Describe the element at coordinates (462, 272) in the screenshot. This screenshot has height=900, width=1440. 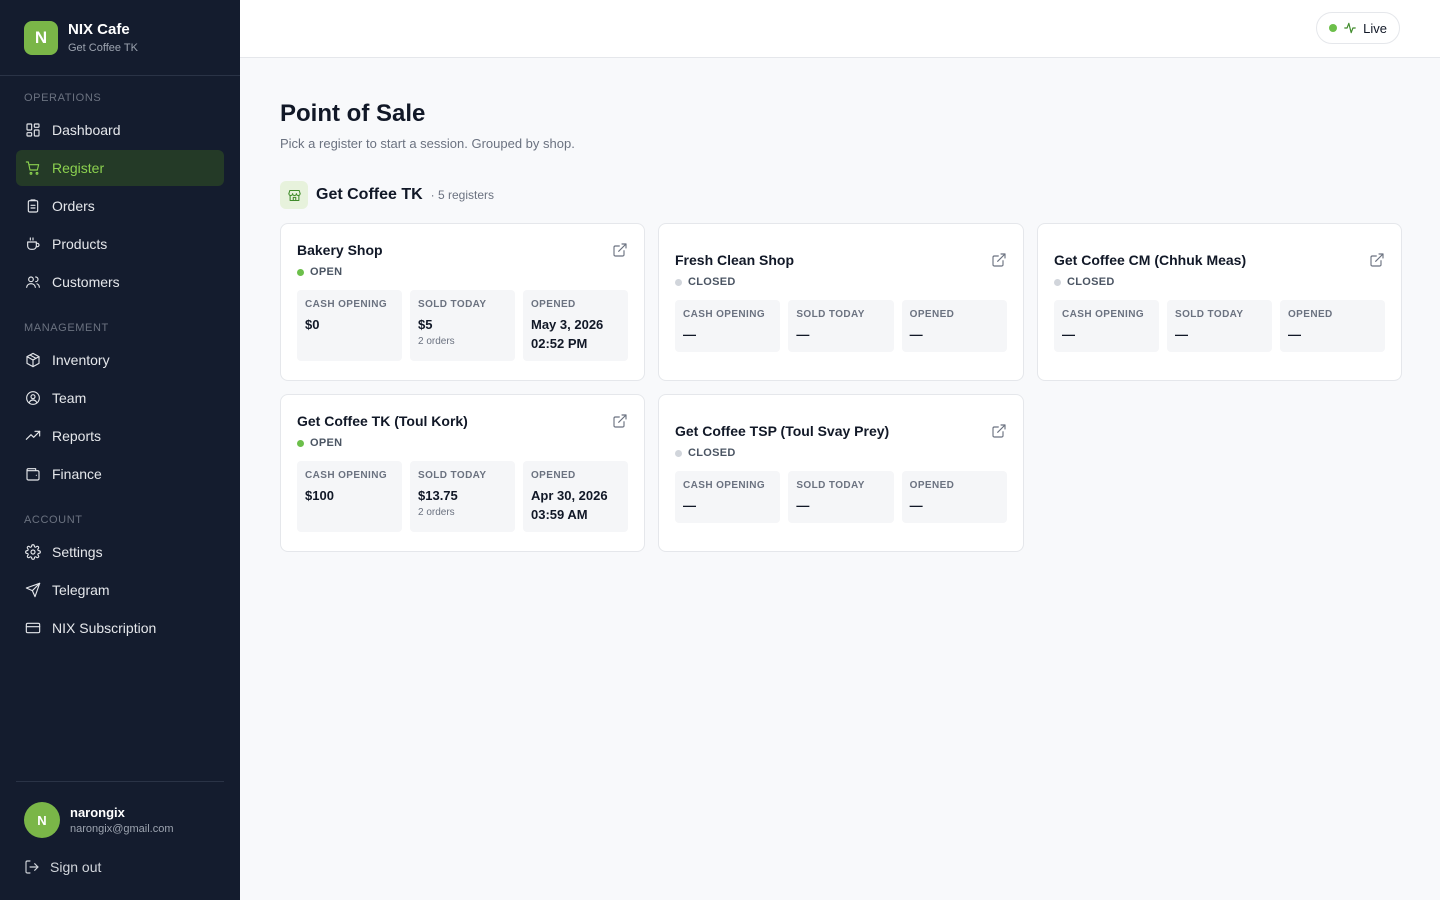
I see `status-badge: OPEN` at that location.